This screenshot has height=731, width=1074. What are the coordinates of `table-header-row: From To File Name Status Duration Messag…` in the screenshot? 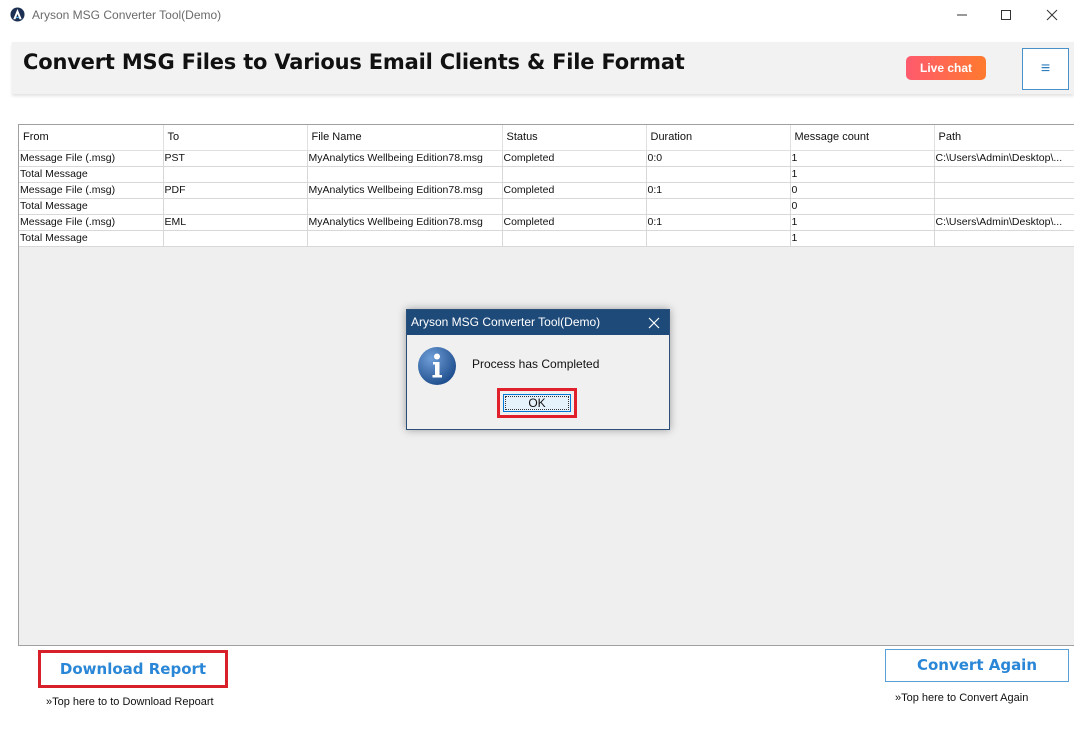 It's located at (546, 138).